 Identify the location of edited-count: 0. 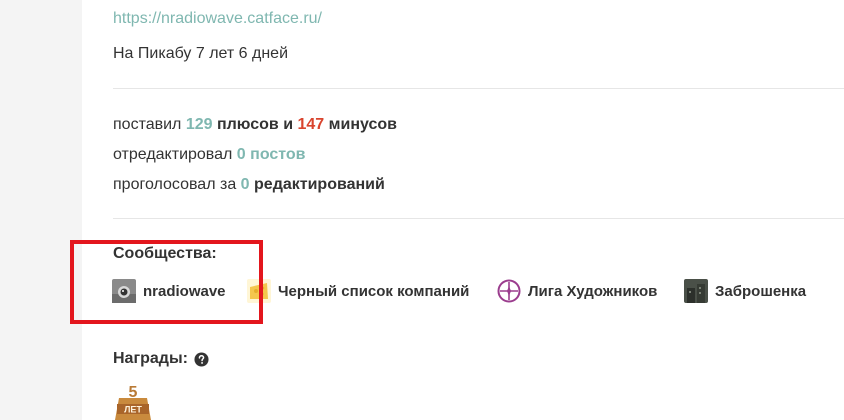
(241, 154).